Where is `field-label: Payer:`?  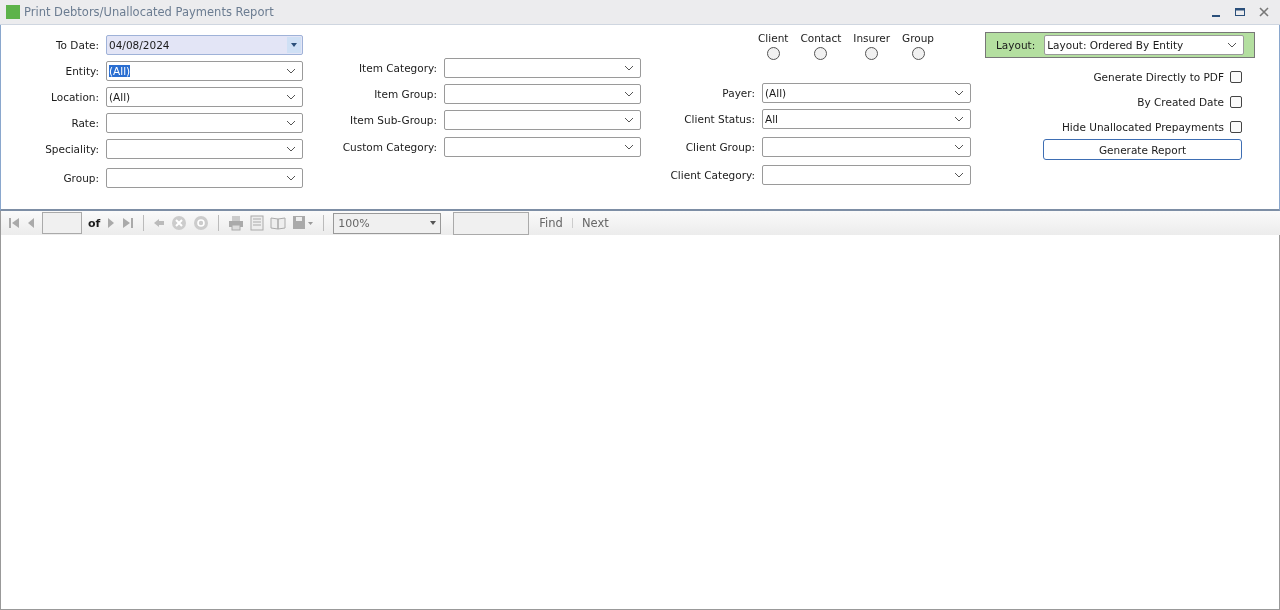 field-label: Payer: is located at coordinates (738, 93).